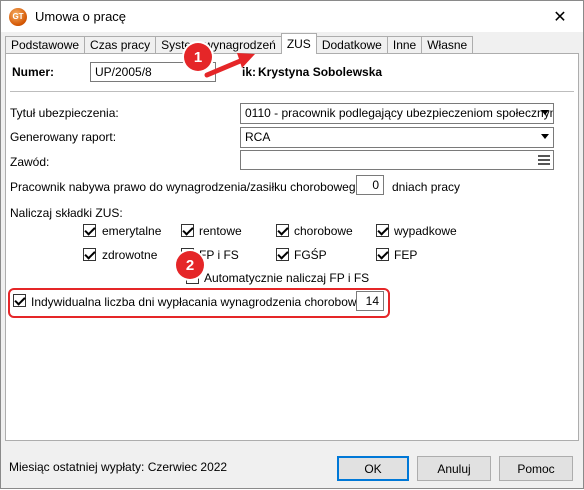 Image resolution: width=584 pixels, height=490 pixels. Describe the element at coordinates (282, 254) in the screenshot. I see `fgsp-checkbox` at that location.